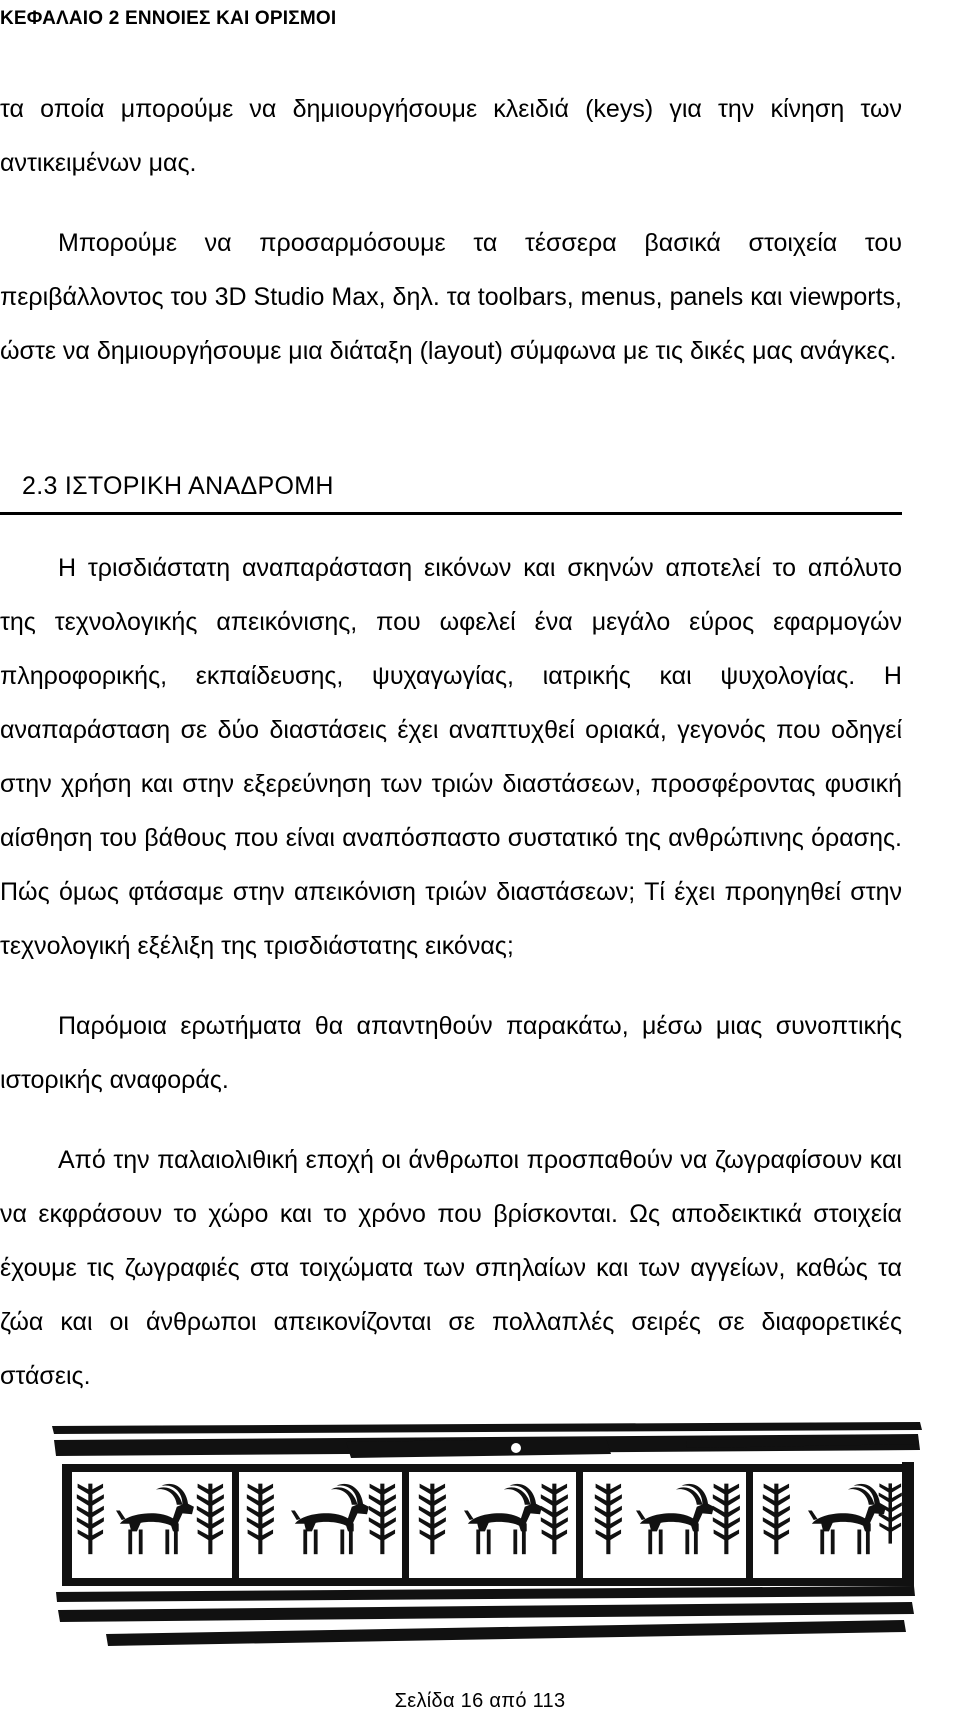 The height and width of the screenshot is (1735, 960). Describe the element at coordinates (451, 528) in the screenshot. I see `heading-bottom-gap` at that location.